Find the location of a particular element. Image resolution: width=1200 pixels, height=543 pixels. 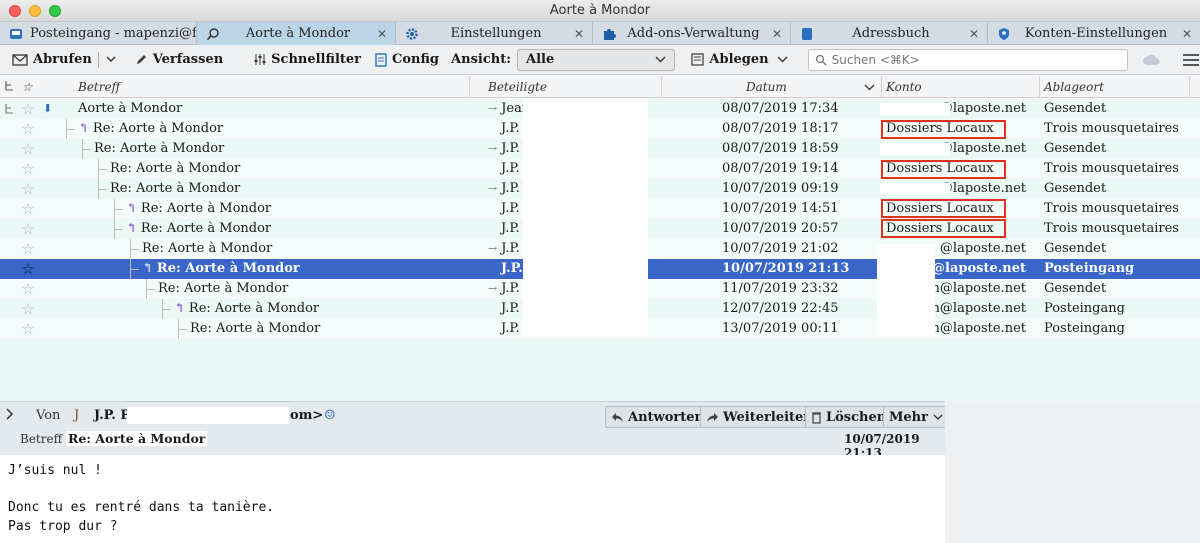

message-location: Trois mousquetaires is located at coordinates (1111, 228).